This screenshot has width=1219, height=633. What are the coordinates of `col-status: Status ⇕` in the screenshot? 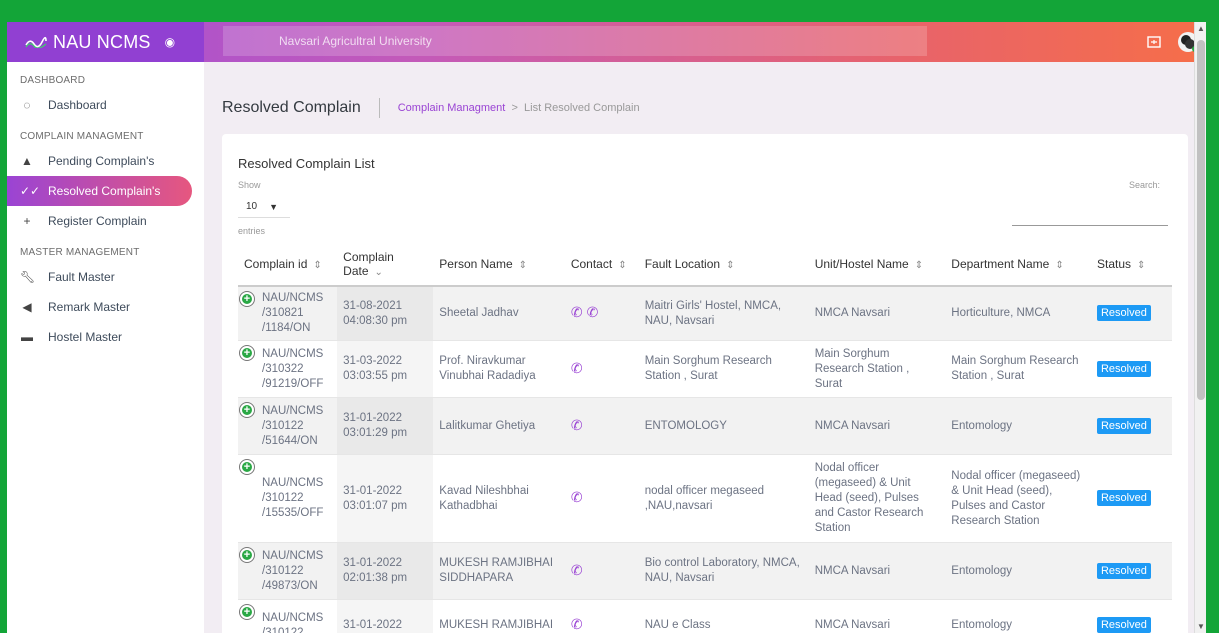 It's located at (1131, 264).